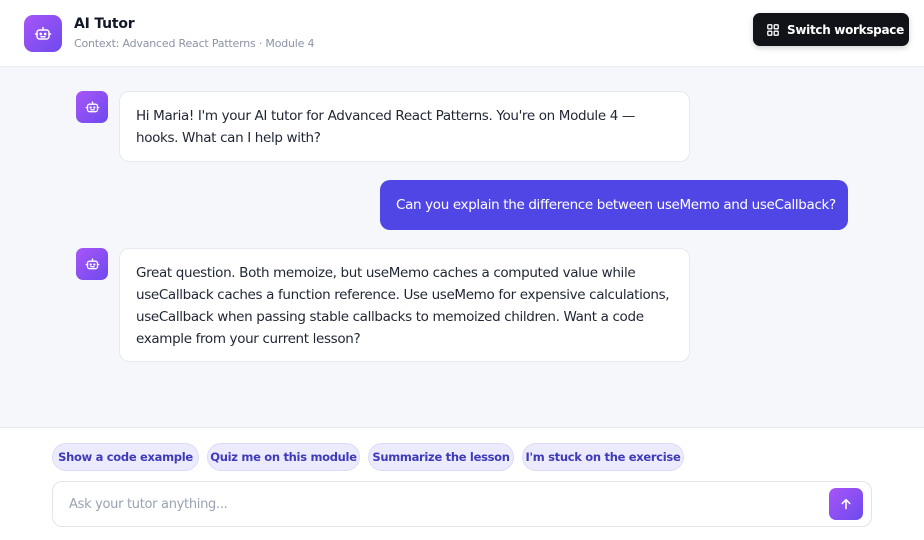 The image size is (924, 540). Describe the element at coordinates (104, 24) in the screenshot. I see `page-title: AI Tutor` at that location.